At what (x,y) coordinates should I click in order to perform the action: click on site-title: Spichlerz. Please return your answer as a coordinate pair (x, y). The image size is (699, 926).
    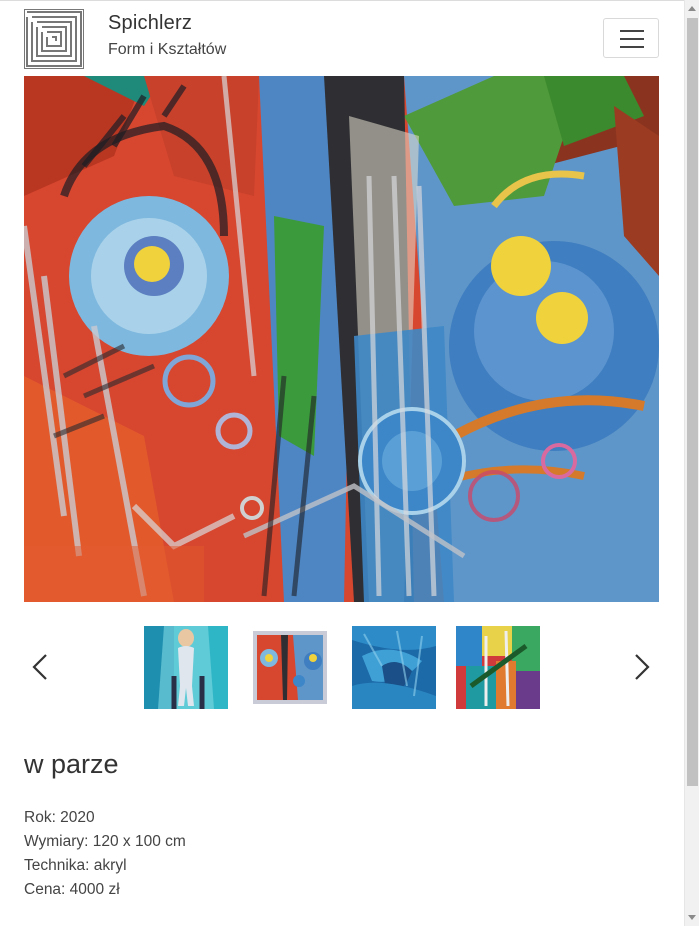
    Looking at the image, I should click on (150, 23).